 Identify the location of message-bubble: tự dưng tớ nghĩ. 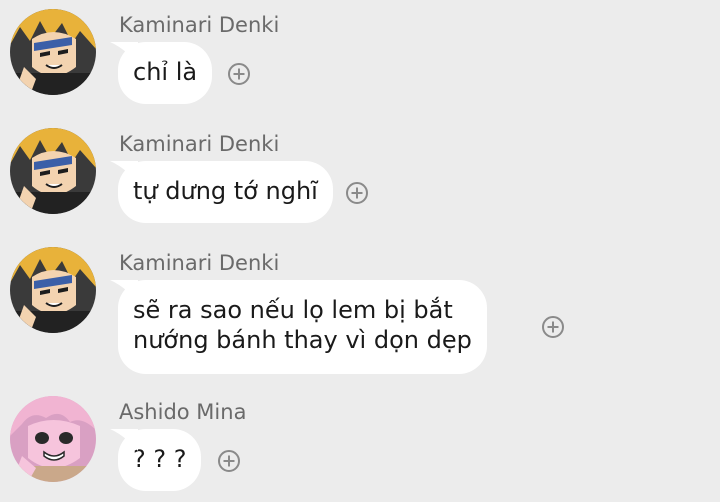
(221, 192).